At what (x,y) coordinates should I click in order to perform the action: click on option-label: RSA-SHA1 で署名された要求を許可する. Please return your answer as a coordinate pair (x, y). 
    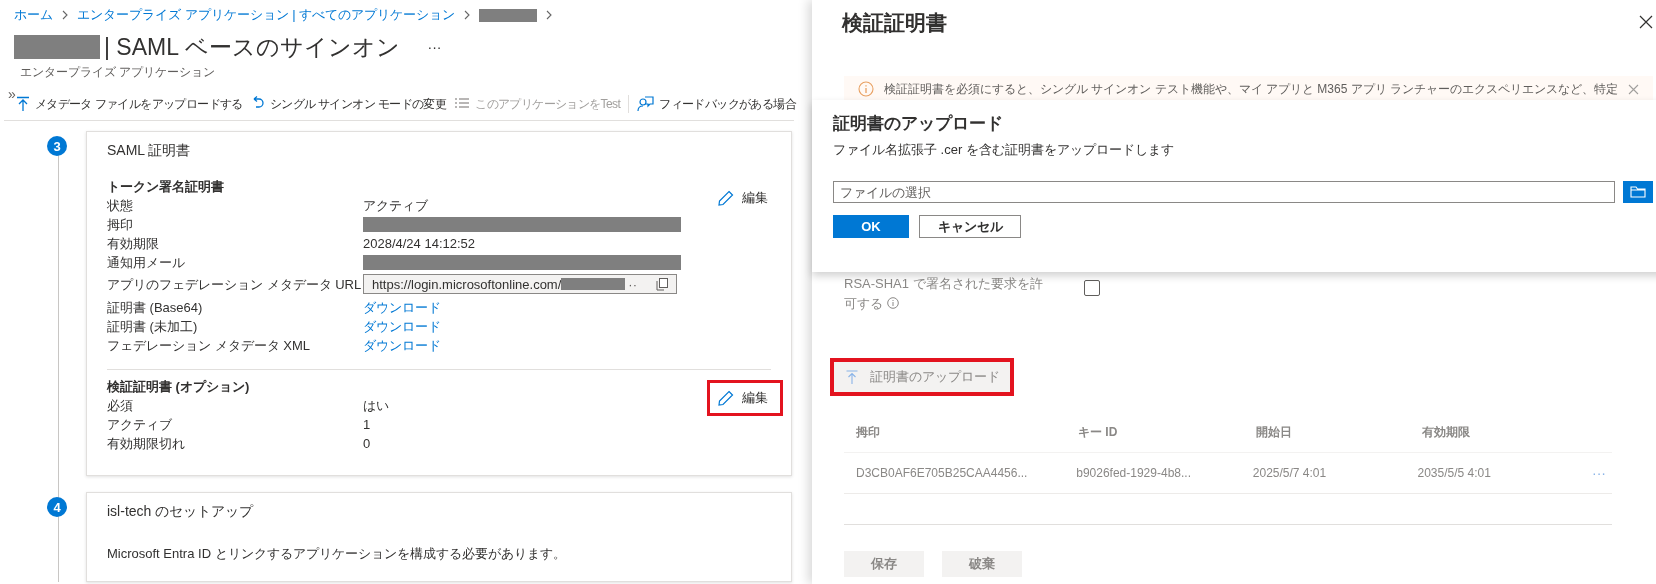
    Looking at the image, I should click on (944, 294).